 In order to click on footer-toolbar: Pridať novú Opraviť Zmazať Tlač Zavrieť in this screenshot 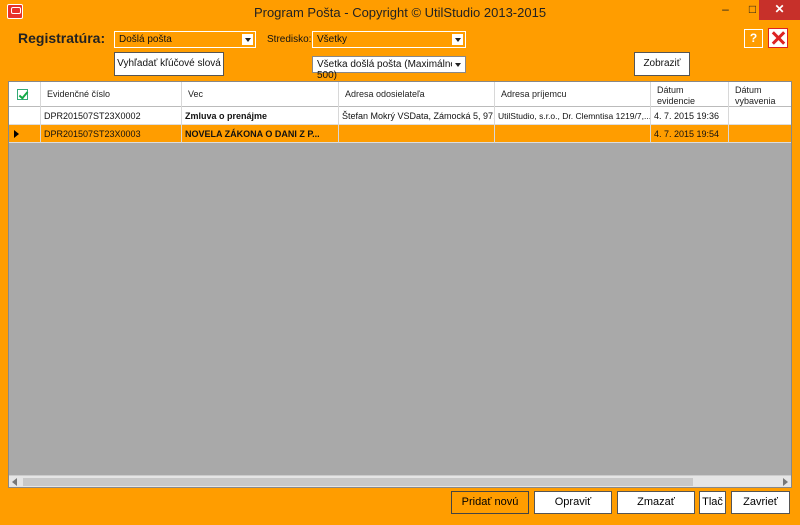, I will do `click(400, 506)`.